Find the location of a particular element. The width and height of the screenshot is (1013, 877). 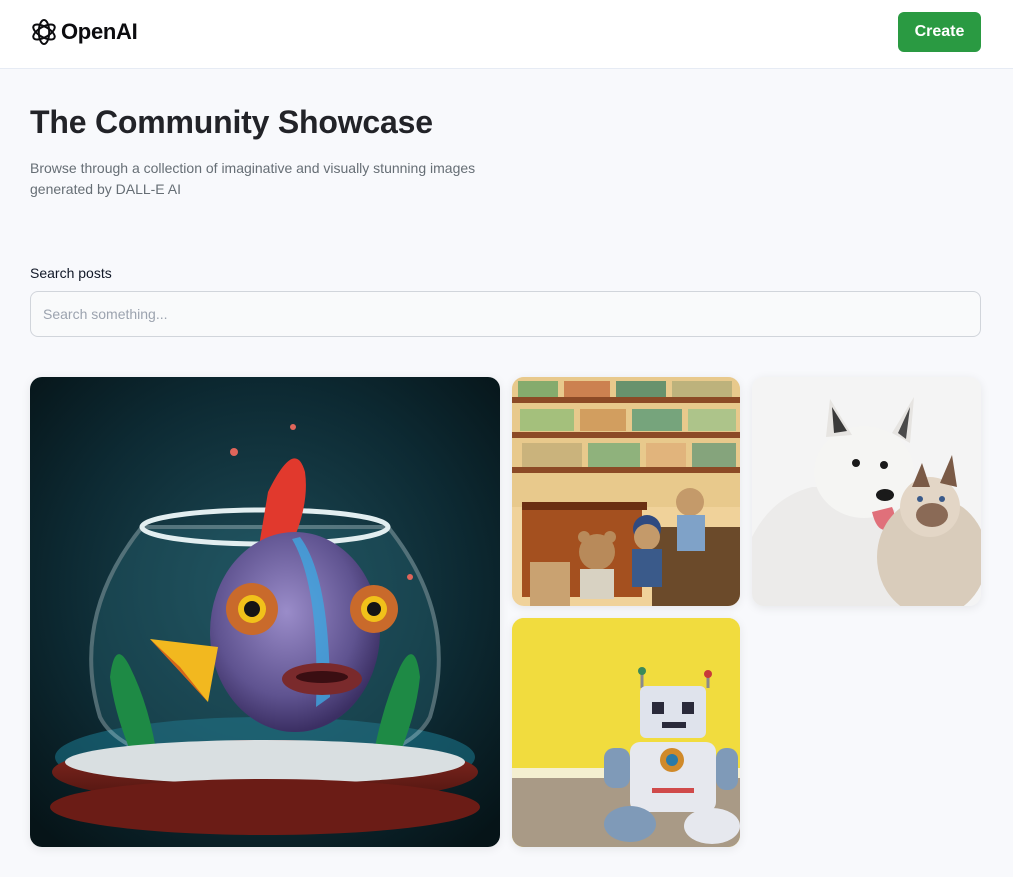

brand-name: OpenAI is located at coordinates (99, 31).